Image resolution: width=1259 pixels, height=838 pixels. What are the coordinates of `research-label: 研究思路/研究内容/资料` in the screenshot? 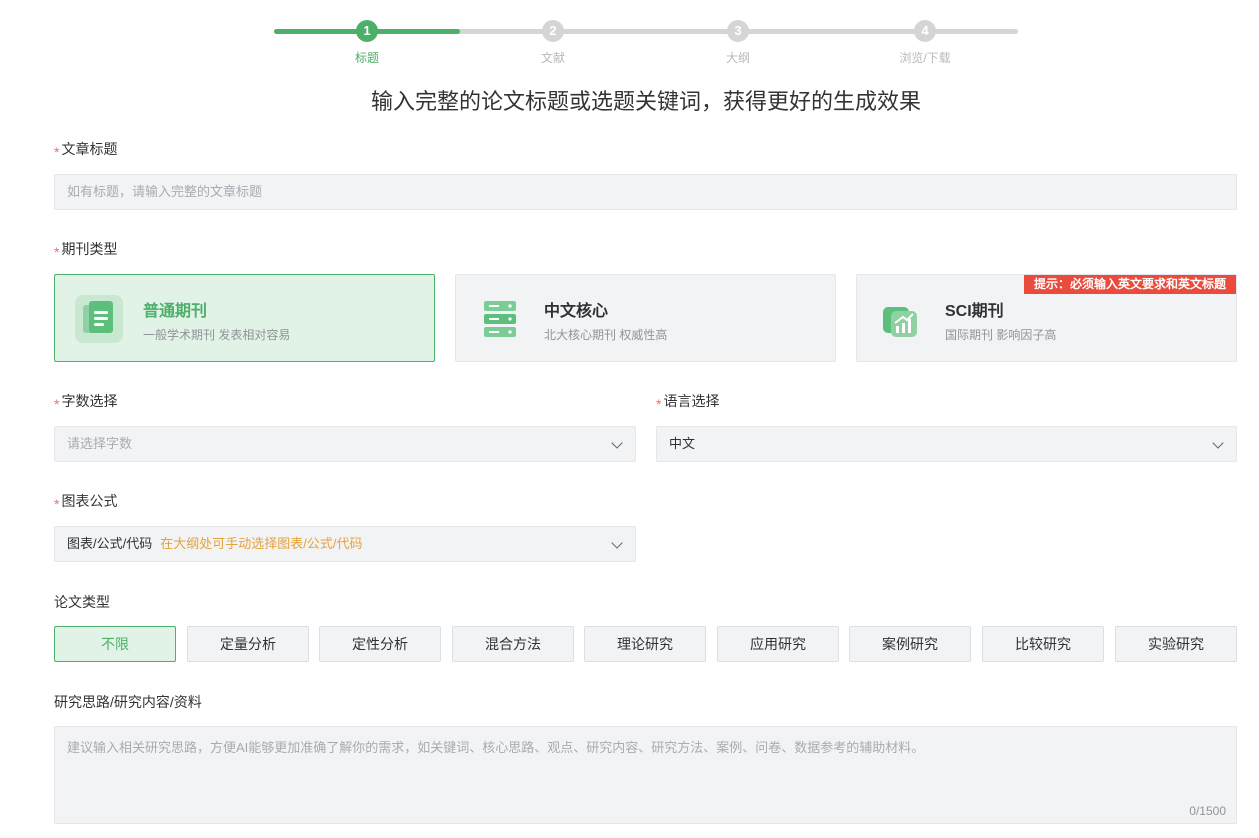 It's located at (128, 702).